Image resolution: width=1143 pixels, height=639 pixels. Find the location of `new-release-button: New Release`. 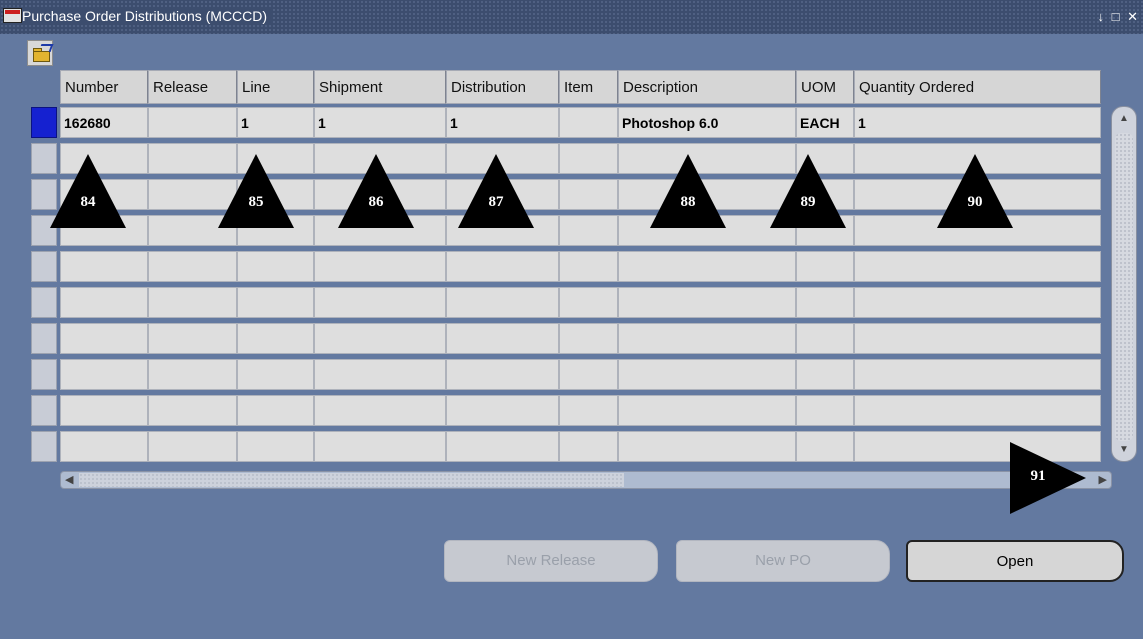

new-release-button: New Release is located at coordinates (551, 561).